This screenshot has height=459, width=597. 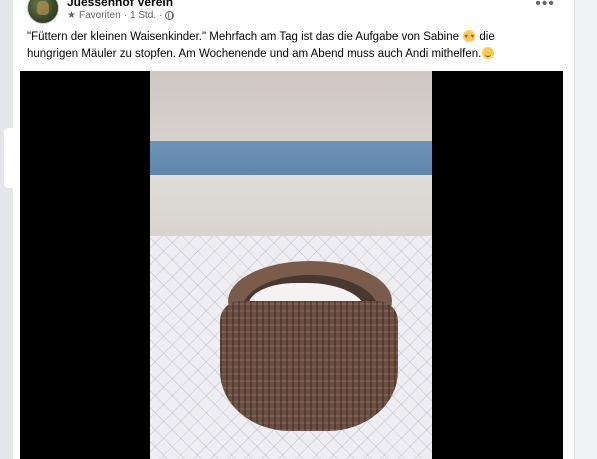 I want to click on page-name-link: Juessenhof Verein, so click(x=120, y=4).